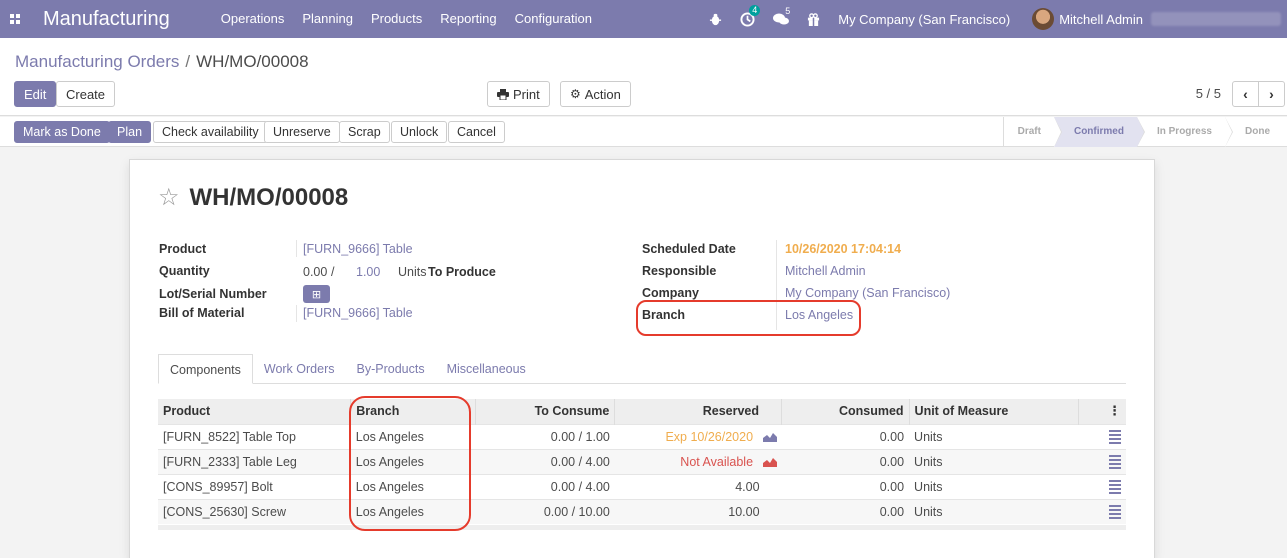 The height and width of the screenshot is (558, 1287). What do you see at coordinates (35, 94) in the screenshot?
I see `edit-button: Edit` at bounding box center [35, 94].